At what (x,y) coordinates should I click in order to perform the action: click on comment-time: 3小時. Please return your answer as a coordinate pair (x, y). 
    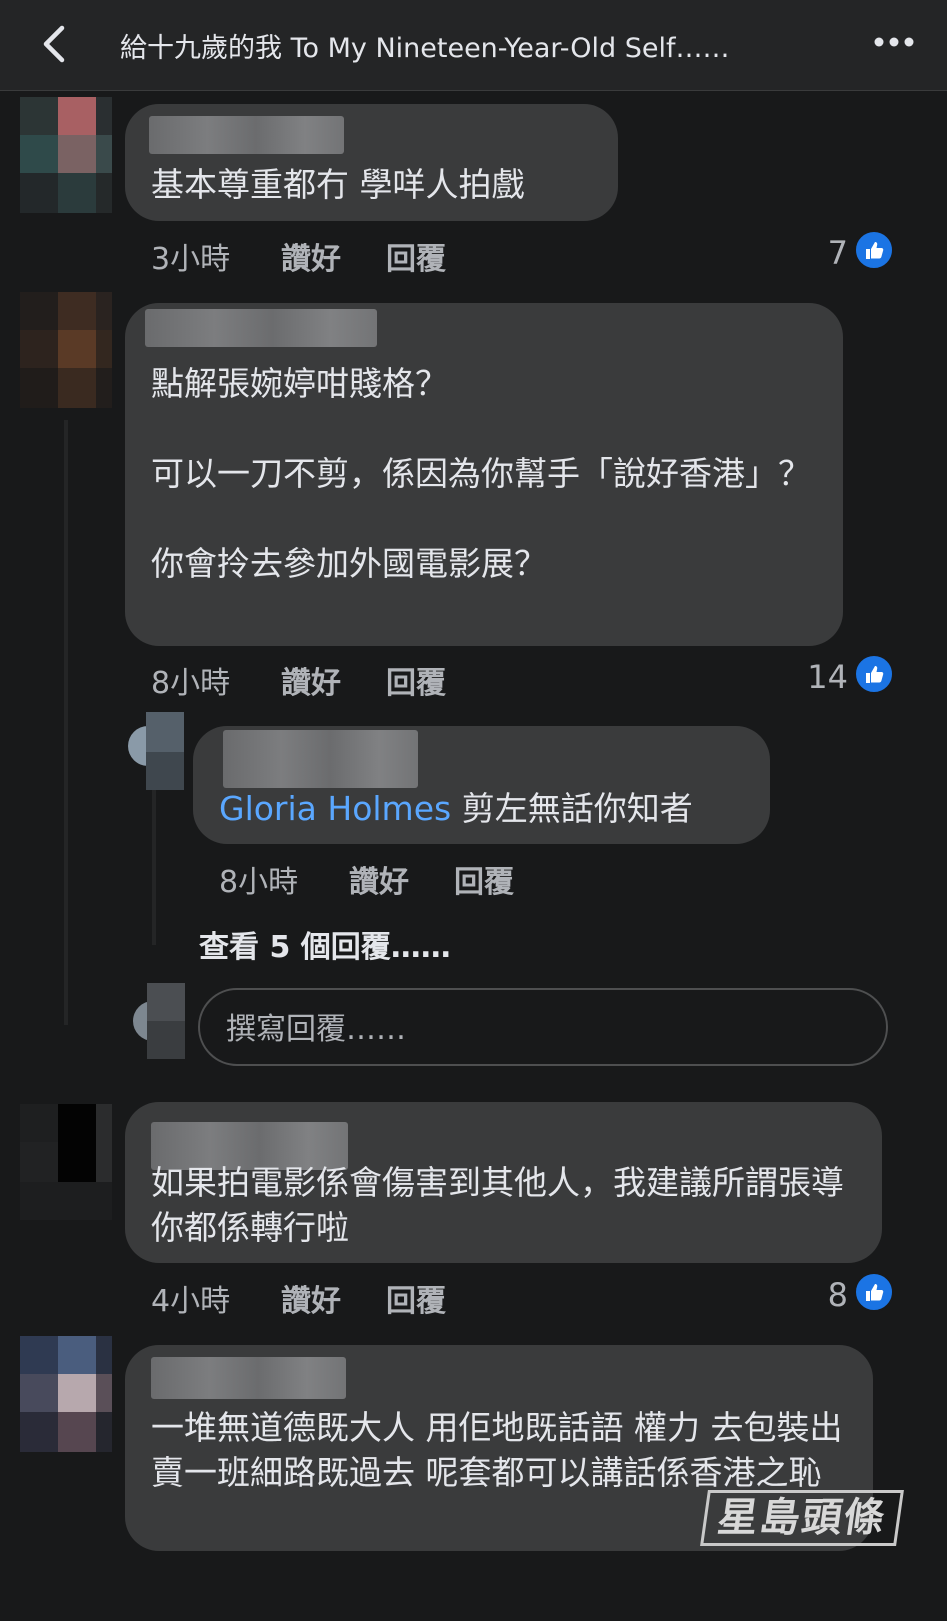
    Looking at the image, I should click on (190, 256).